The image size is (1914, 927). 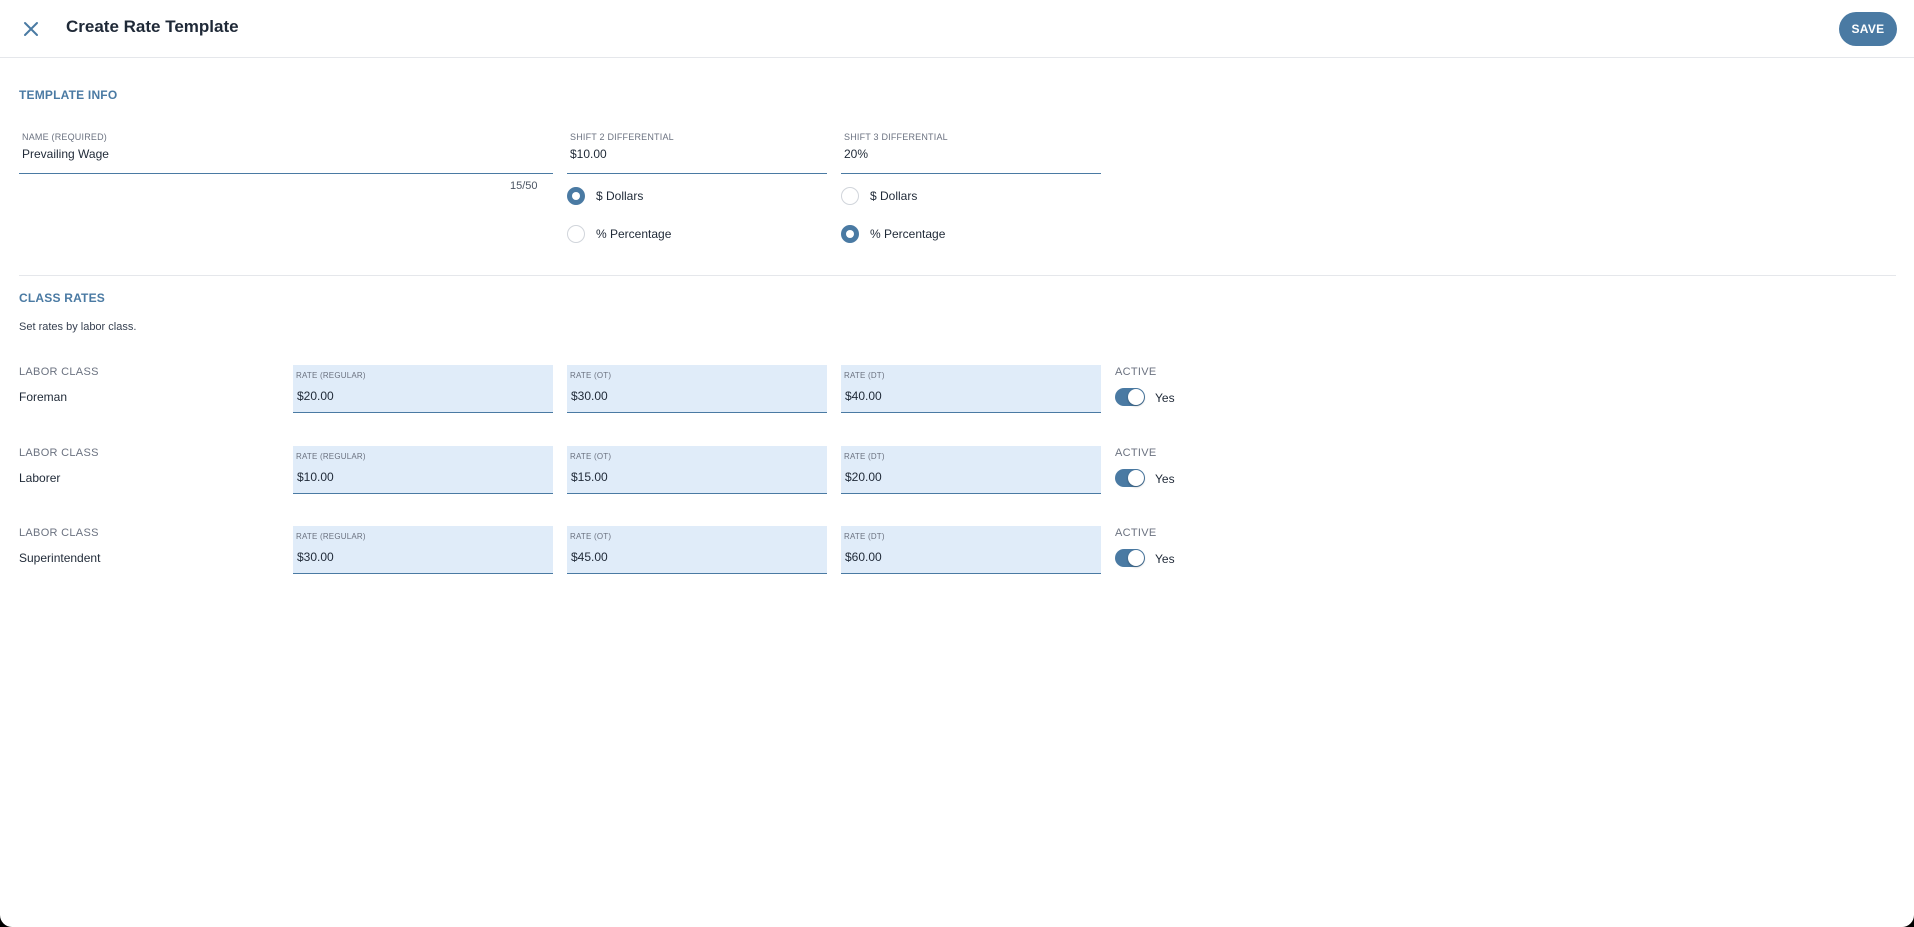 I want to click on rate-regular-input: RATE (REGULAR) $10.00, so click(x=423, y=470).